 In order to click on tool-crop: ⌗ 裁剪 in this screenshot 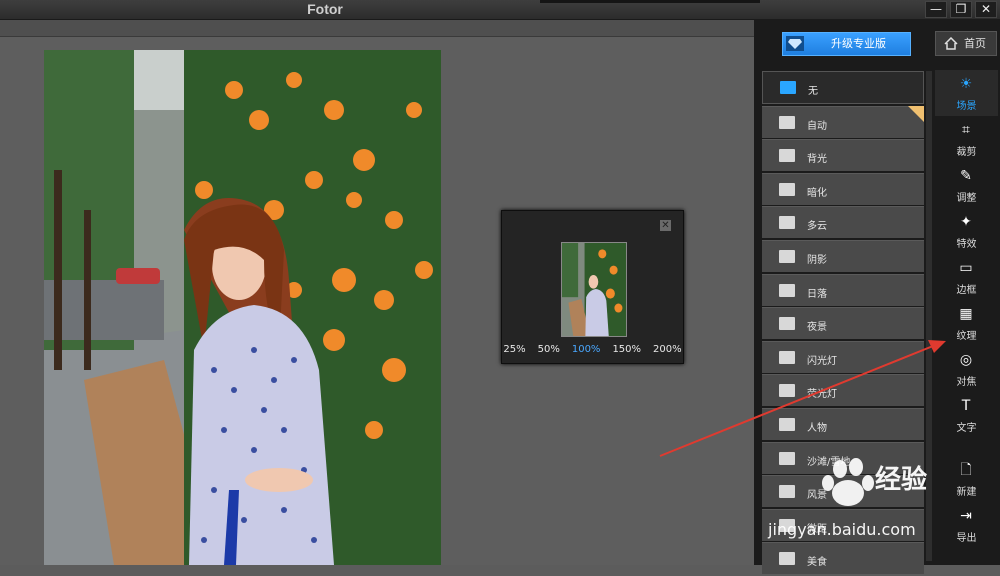, I will do `click(966, 139)`.